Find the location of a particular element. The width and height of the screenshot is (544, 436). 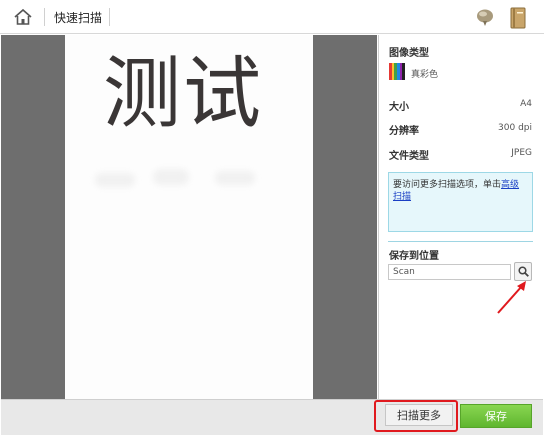

file-type-value: JPEG is located at coordinates (521, 153).